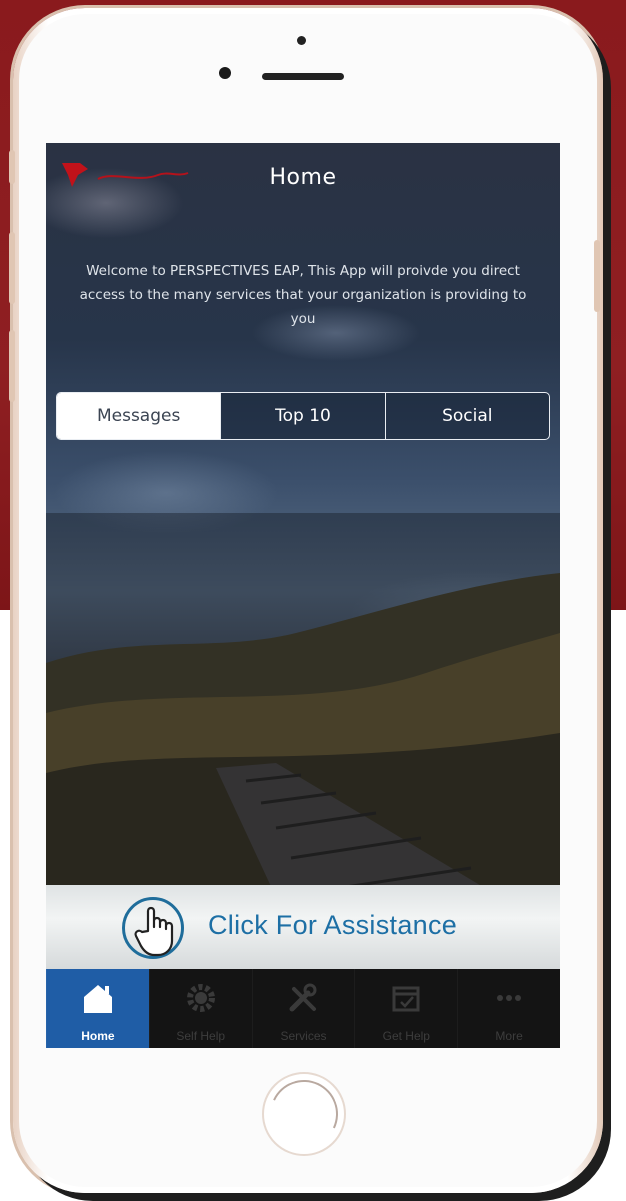 Image resolution: width=626 pixels, height=1201 pixels. I want to click on tab-services: Services, so click(303, 1008).